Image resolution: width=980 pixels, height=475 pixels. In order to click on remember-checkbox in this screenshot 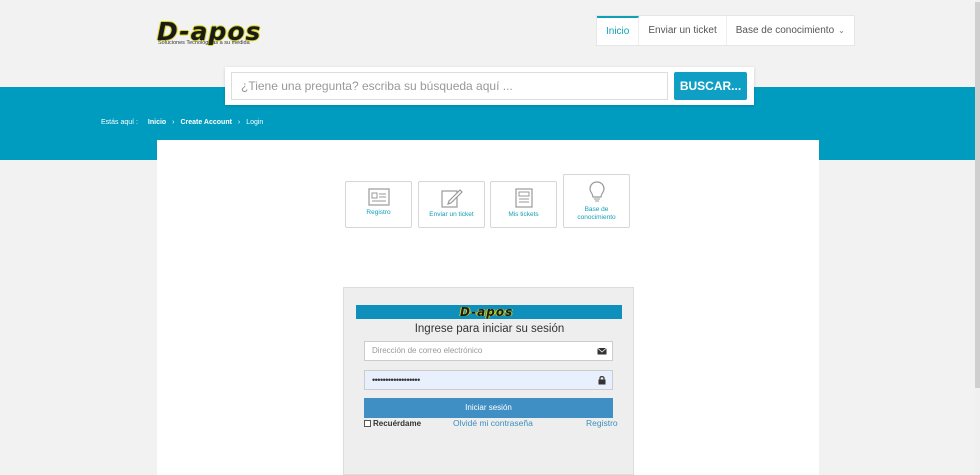, I will do `click(367, 423)`.